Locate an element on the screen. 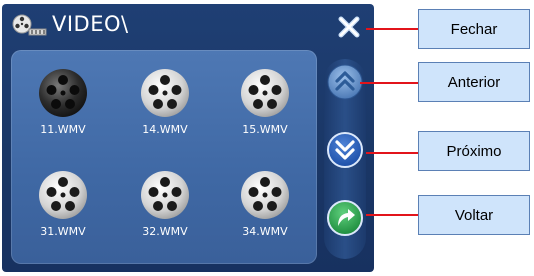 This screenshot has height=276, width=534. previous-page-button is located at coordinates (345, 82).